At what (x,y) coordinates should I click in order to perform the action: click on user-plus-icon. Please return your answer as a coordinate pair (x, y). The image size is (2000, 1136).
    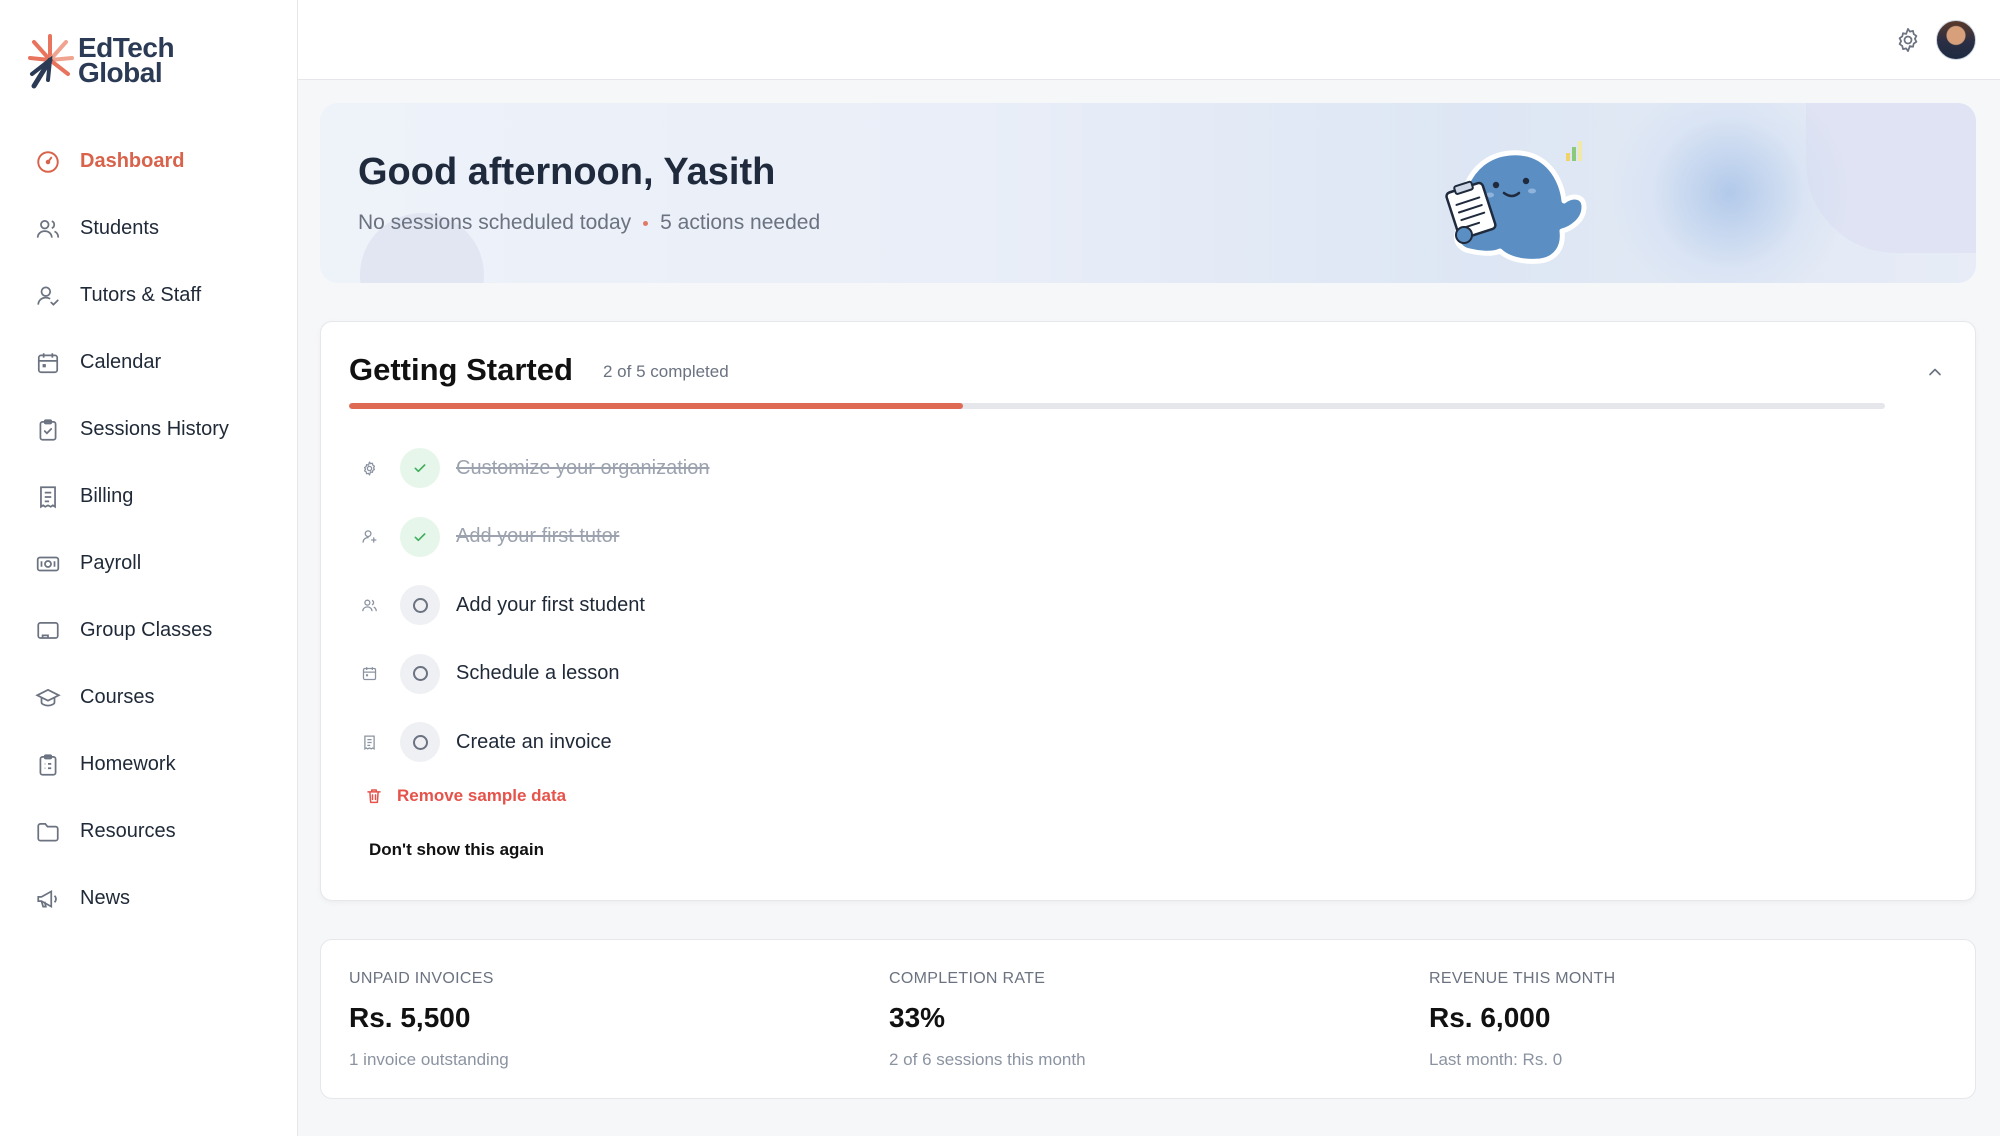
    Looking at the image, I should click on (369, 537).